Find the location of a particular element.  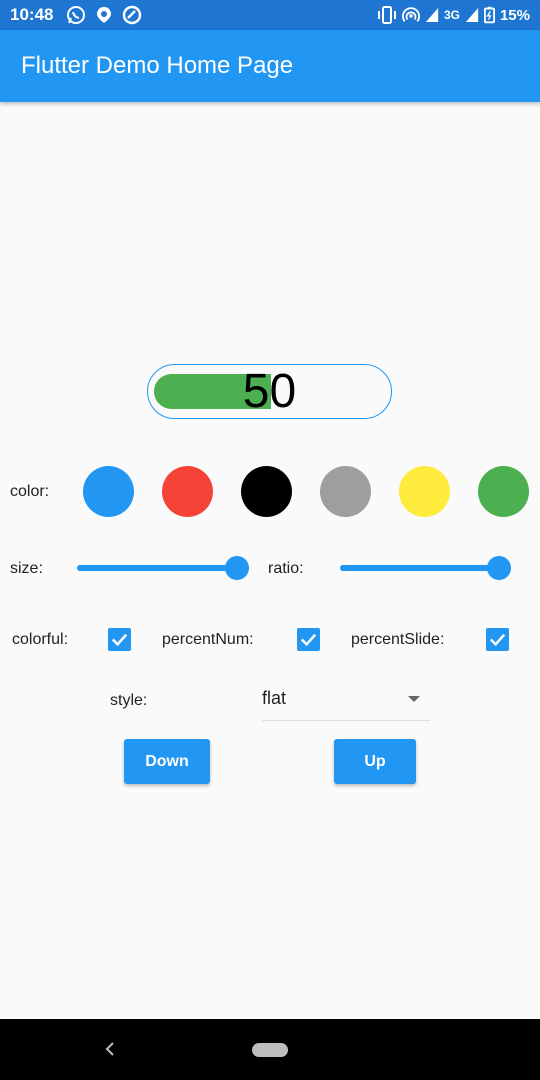

colorful-label: colorful: is located at coordinates (40, 639).